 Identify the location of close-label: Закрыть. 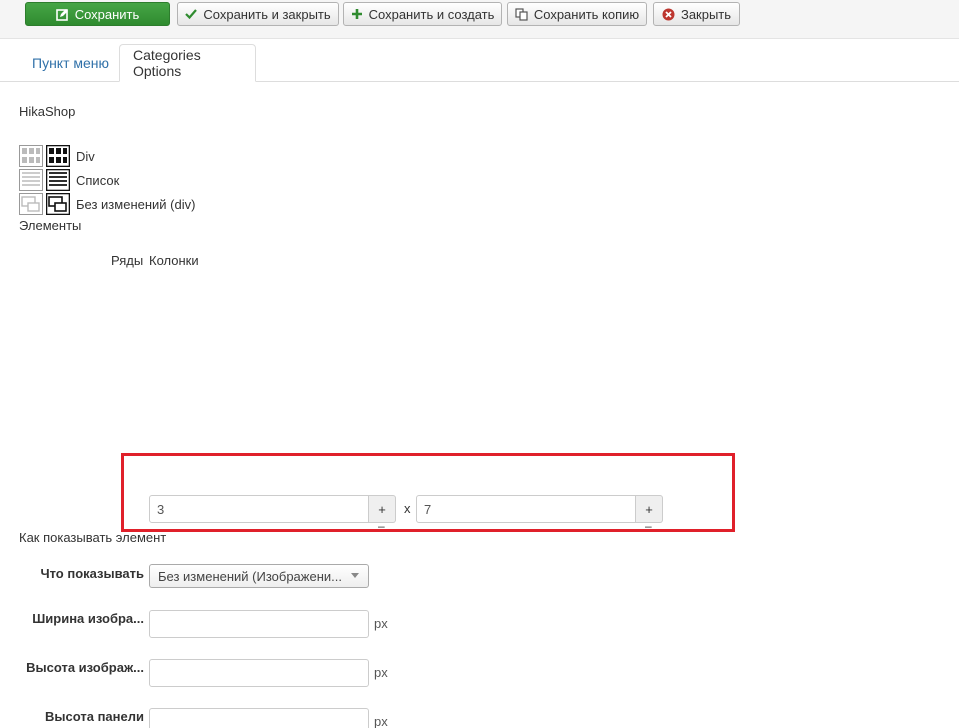
(706, 14).